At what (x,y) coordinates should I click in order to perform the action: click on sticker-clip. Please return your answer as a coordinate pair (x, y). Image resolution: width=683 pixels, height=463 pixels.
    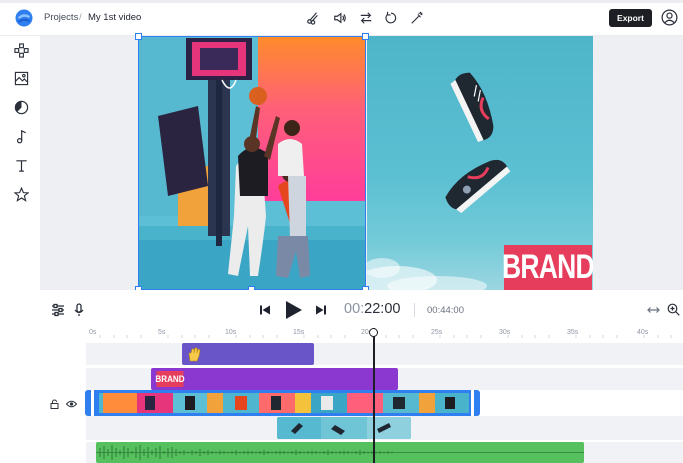
    Looking at the image, I should click on (248, 354).